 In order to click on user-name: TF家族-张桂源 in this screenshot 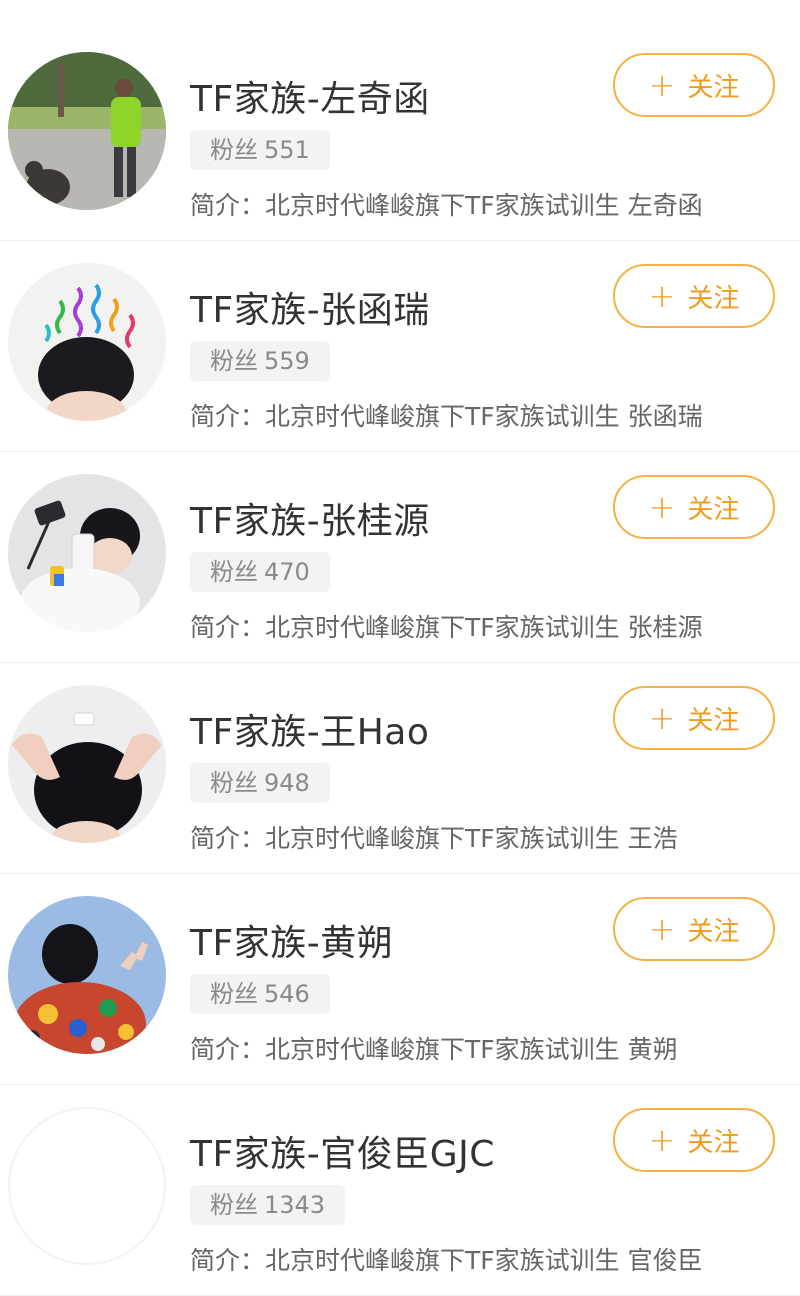, I will do `click(310, 518)`.